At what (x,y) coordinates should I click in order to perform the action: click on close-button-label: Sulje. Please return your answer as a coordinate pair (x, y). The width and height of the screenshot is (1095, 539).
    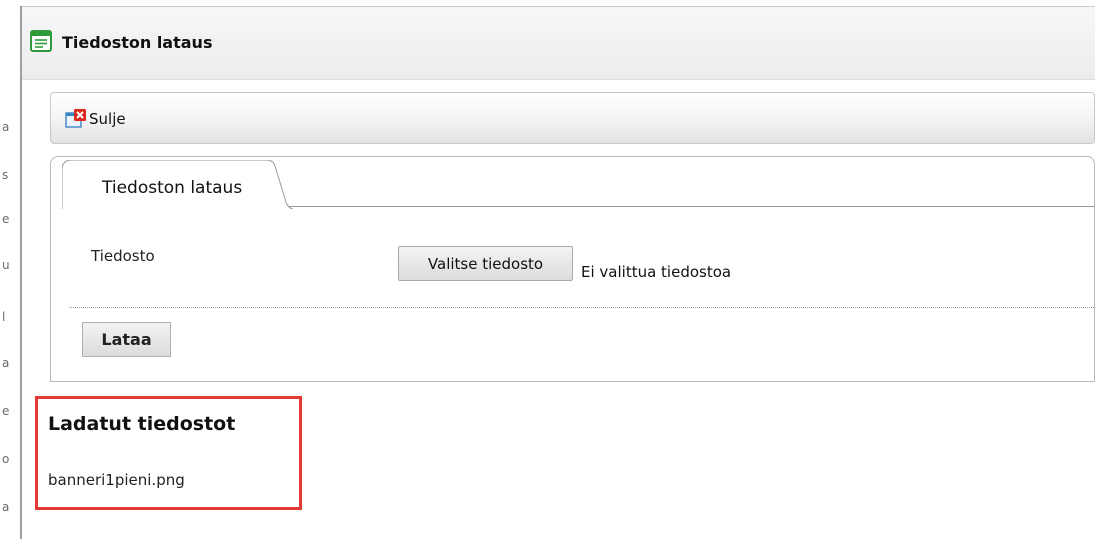
    Looking at the image, I should click on (107, 119).